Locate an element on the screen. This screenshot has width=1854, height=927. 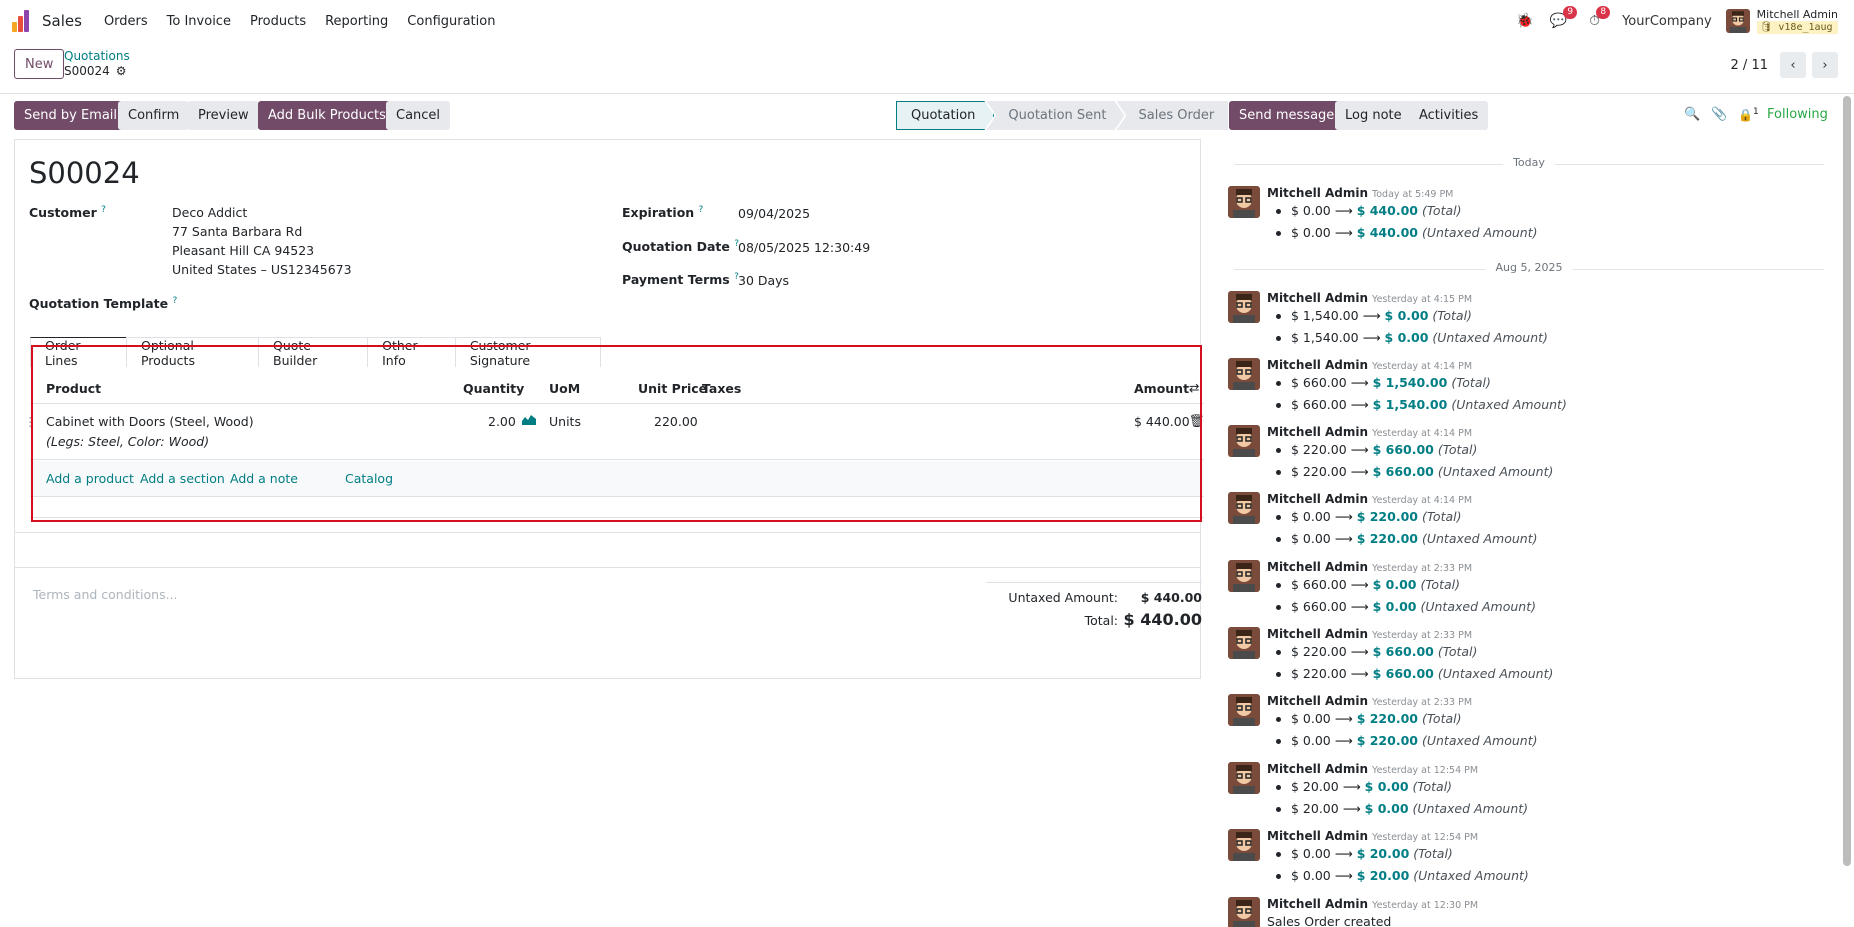
add-note-link: Add a note is located at coordinates (264, 478).